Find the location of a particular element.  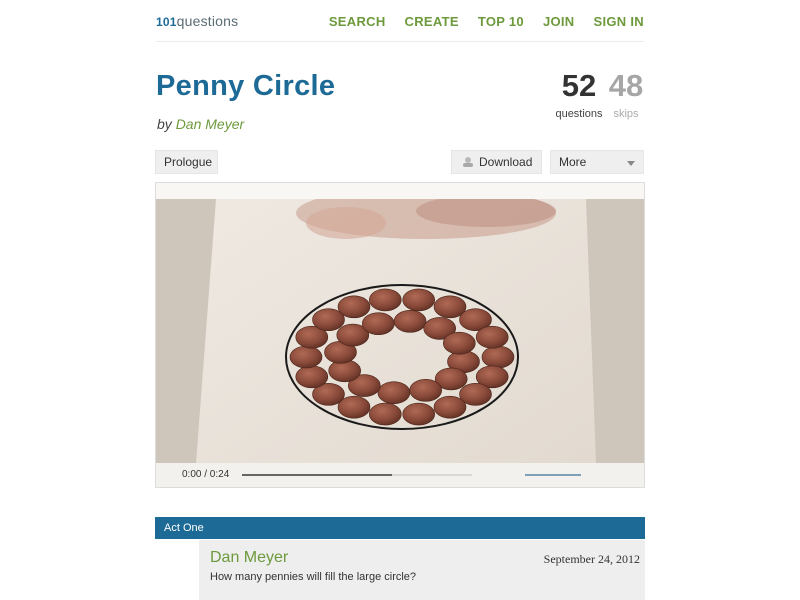

video-time: 0:00 / 0:24 is located at coordinates (206, 474).